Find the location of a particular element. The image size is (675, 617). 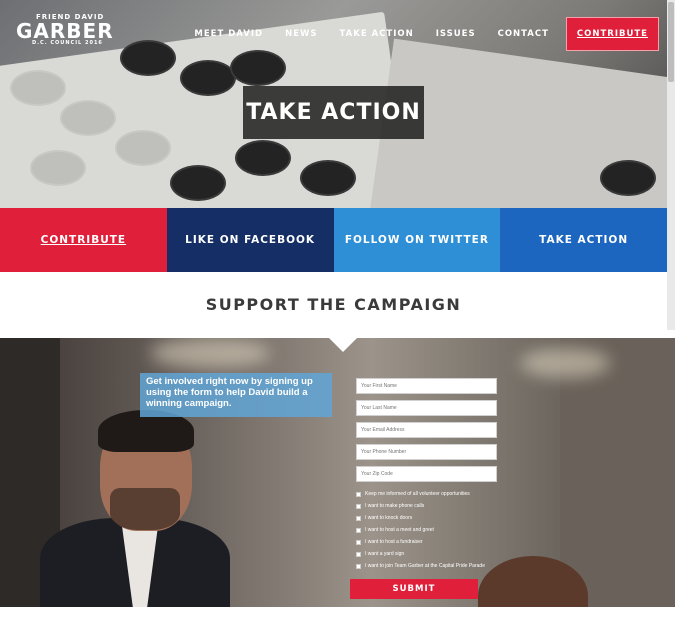

support-section: SUPPORT THE CAMPAIGN is located at coordinates (333, 305).